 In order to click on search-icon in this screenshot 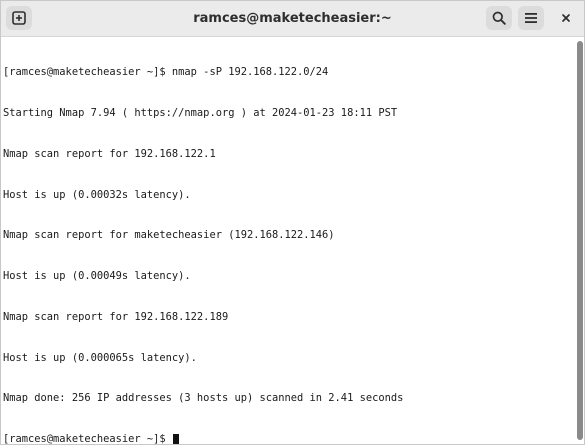, I will do `click(499, 18)`.